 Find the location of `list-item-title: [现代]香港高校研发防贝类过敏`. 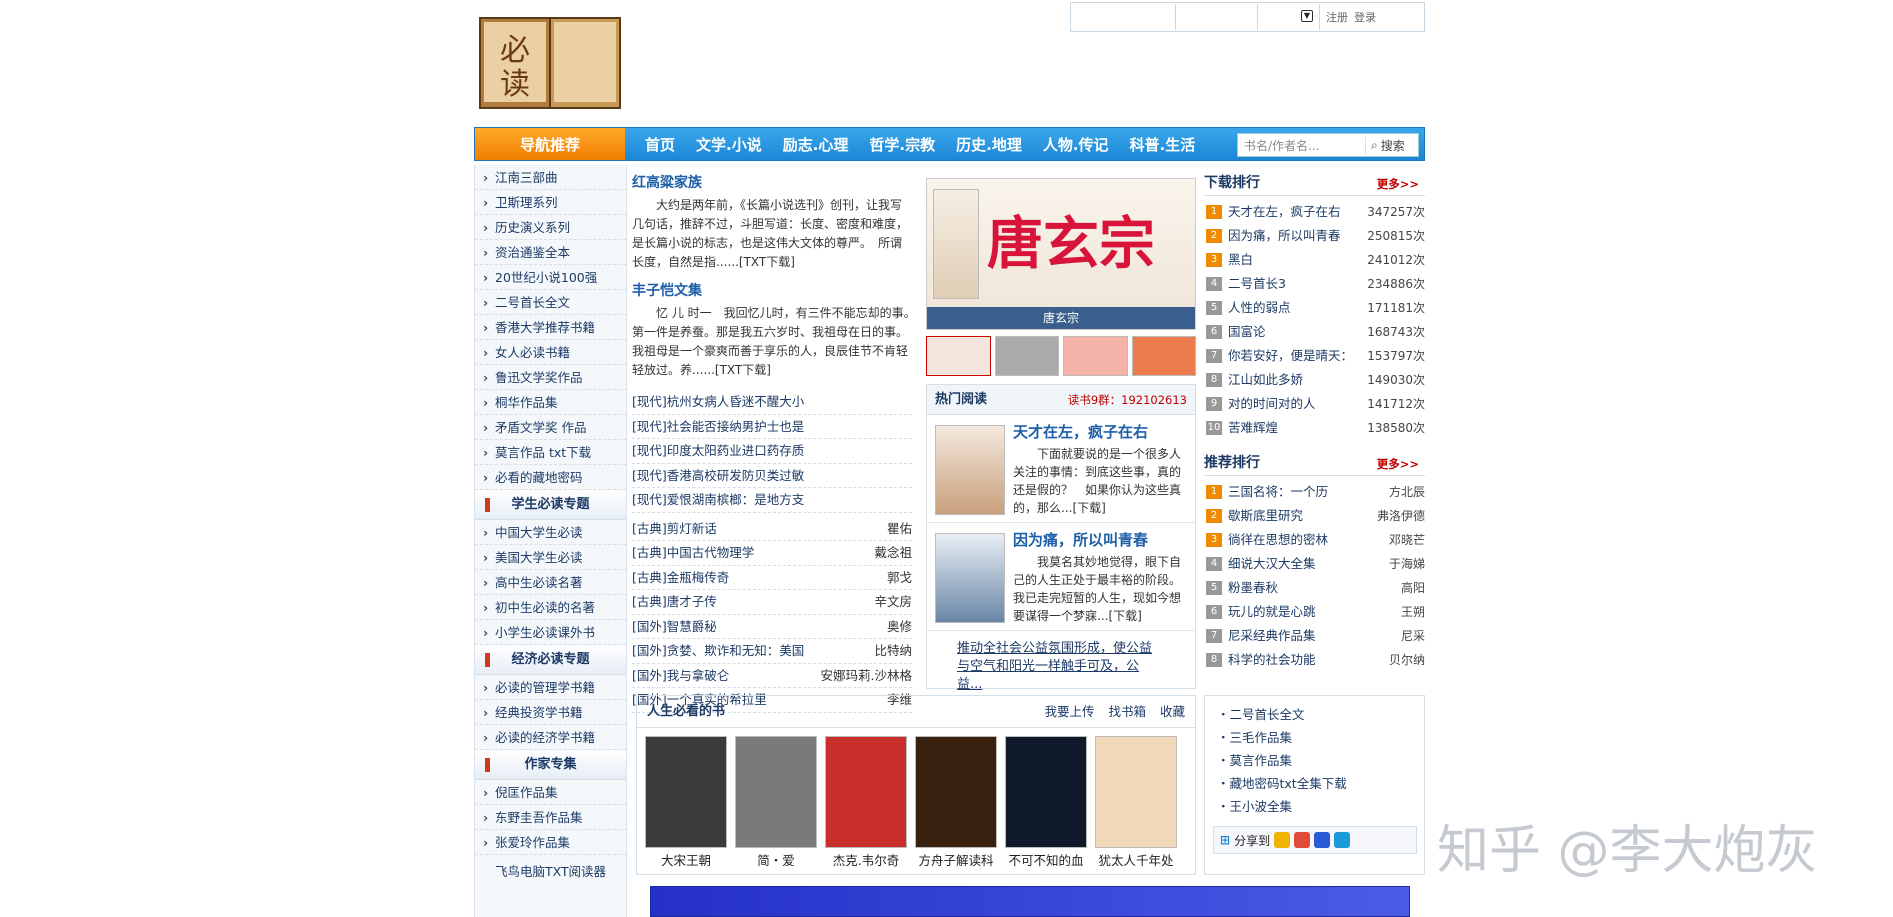

list-item-title: [现代]香港高校研发防贝类过敏 is located at coordinates (718, 476).